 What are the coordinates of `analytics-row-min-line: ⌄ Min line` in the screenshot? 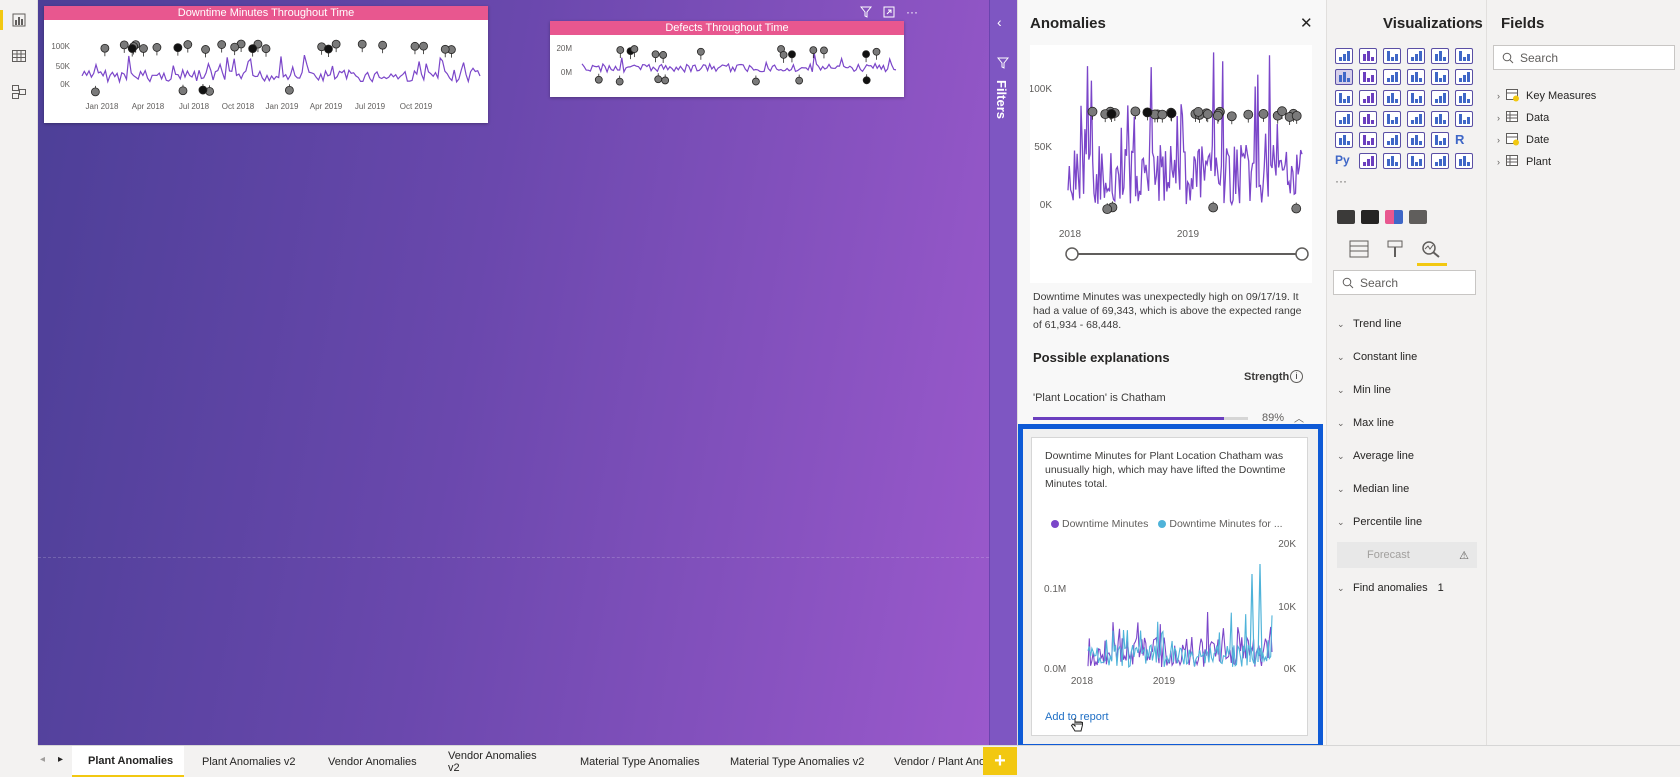 It's located at (1407, 390).